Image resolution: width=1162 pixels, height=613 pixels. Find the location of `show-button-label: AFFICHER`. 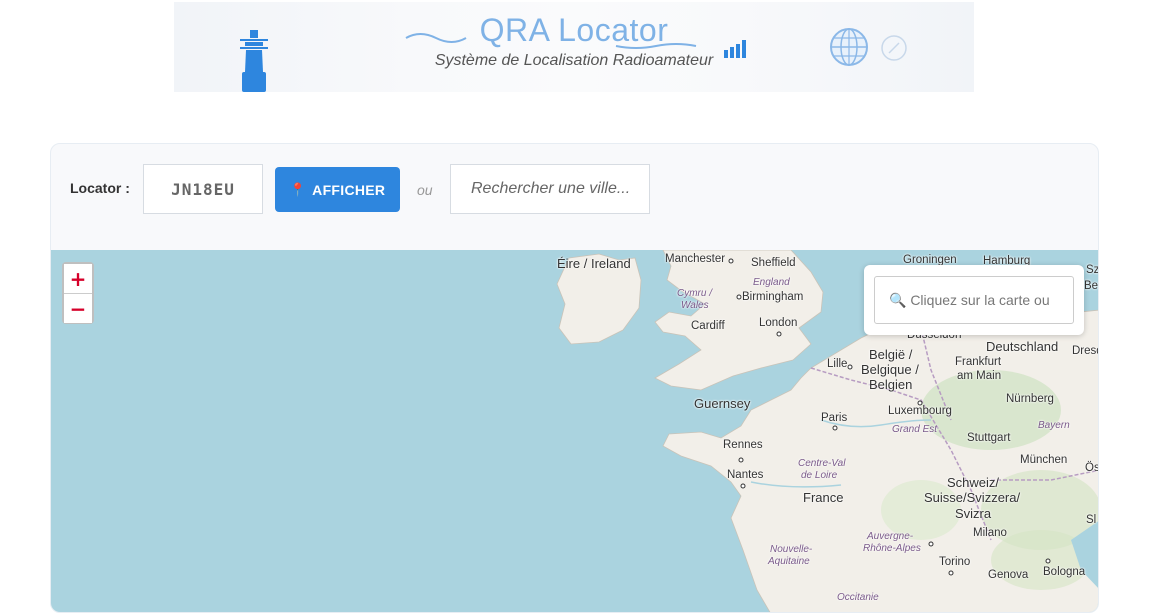

show-button-label: AFFICHER is located at coordinates (349, 189).